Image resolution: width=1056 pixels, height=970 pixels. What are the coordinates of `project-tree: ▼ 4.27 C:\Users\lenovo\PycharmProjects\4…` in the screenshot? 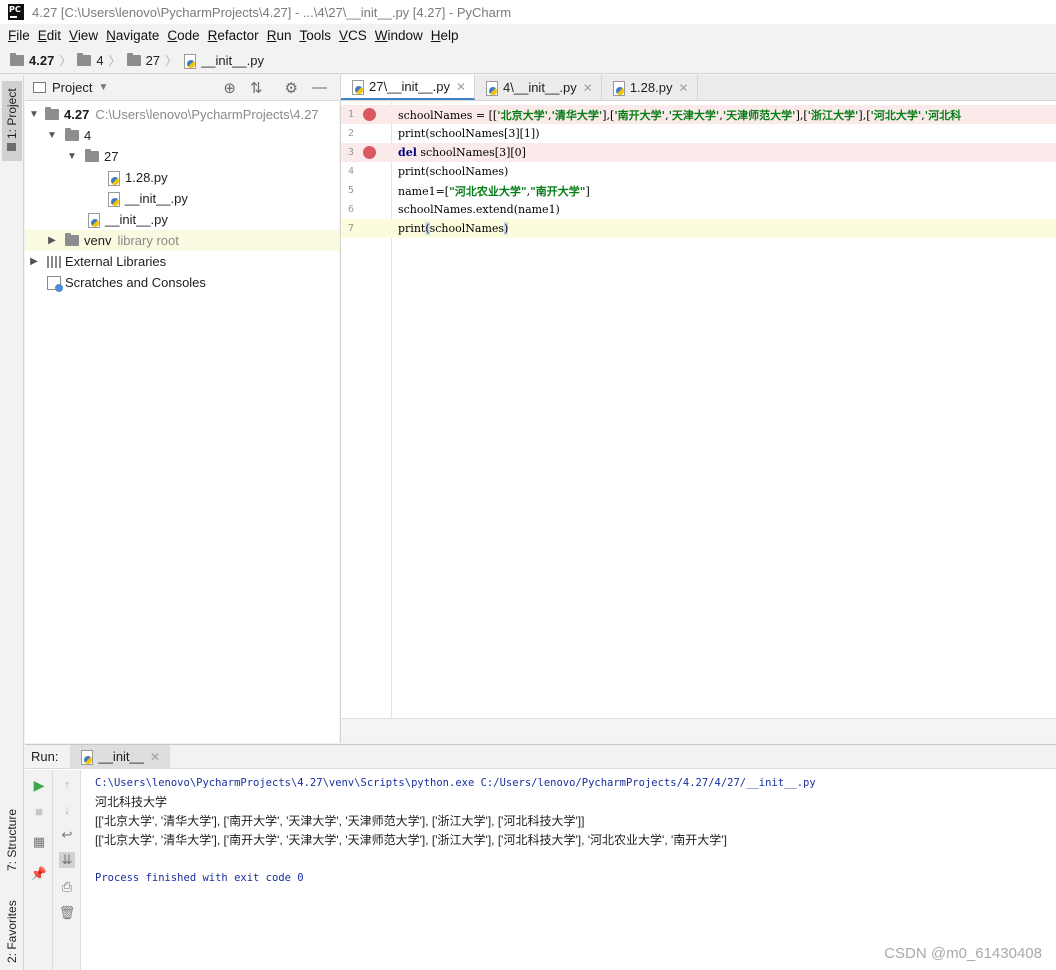 It's located at (182, 197).